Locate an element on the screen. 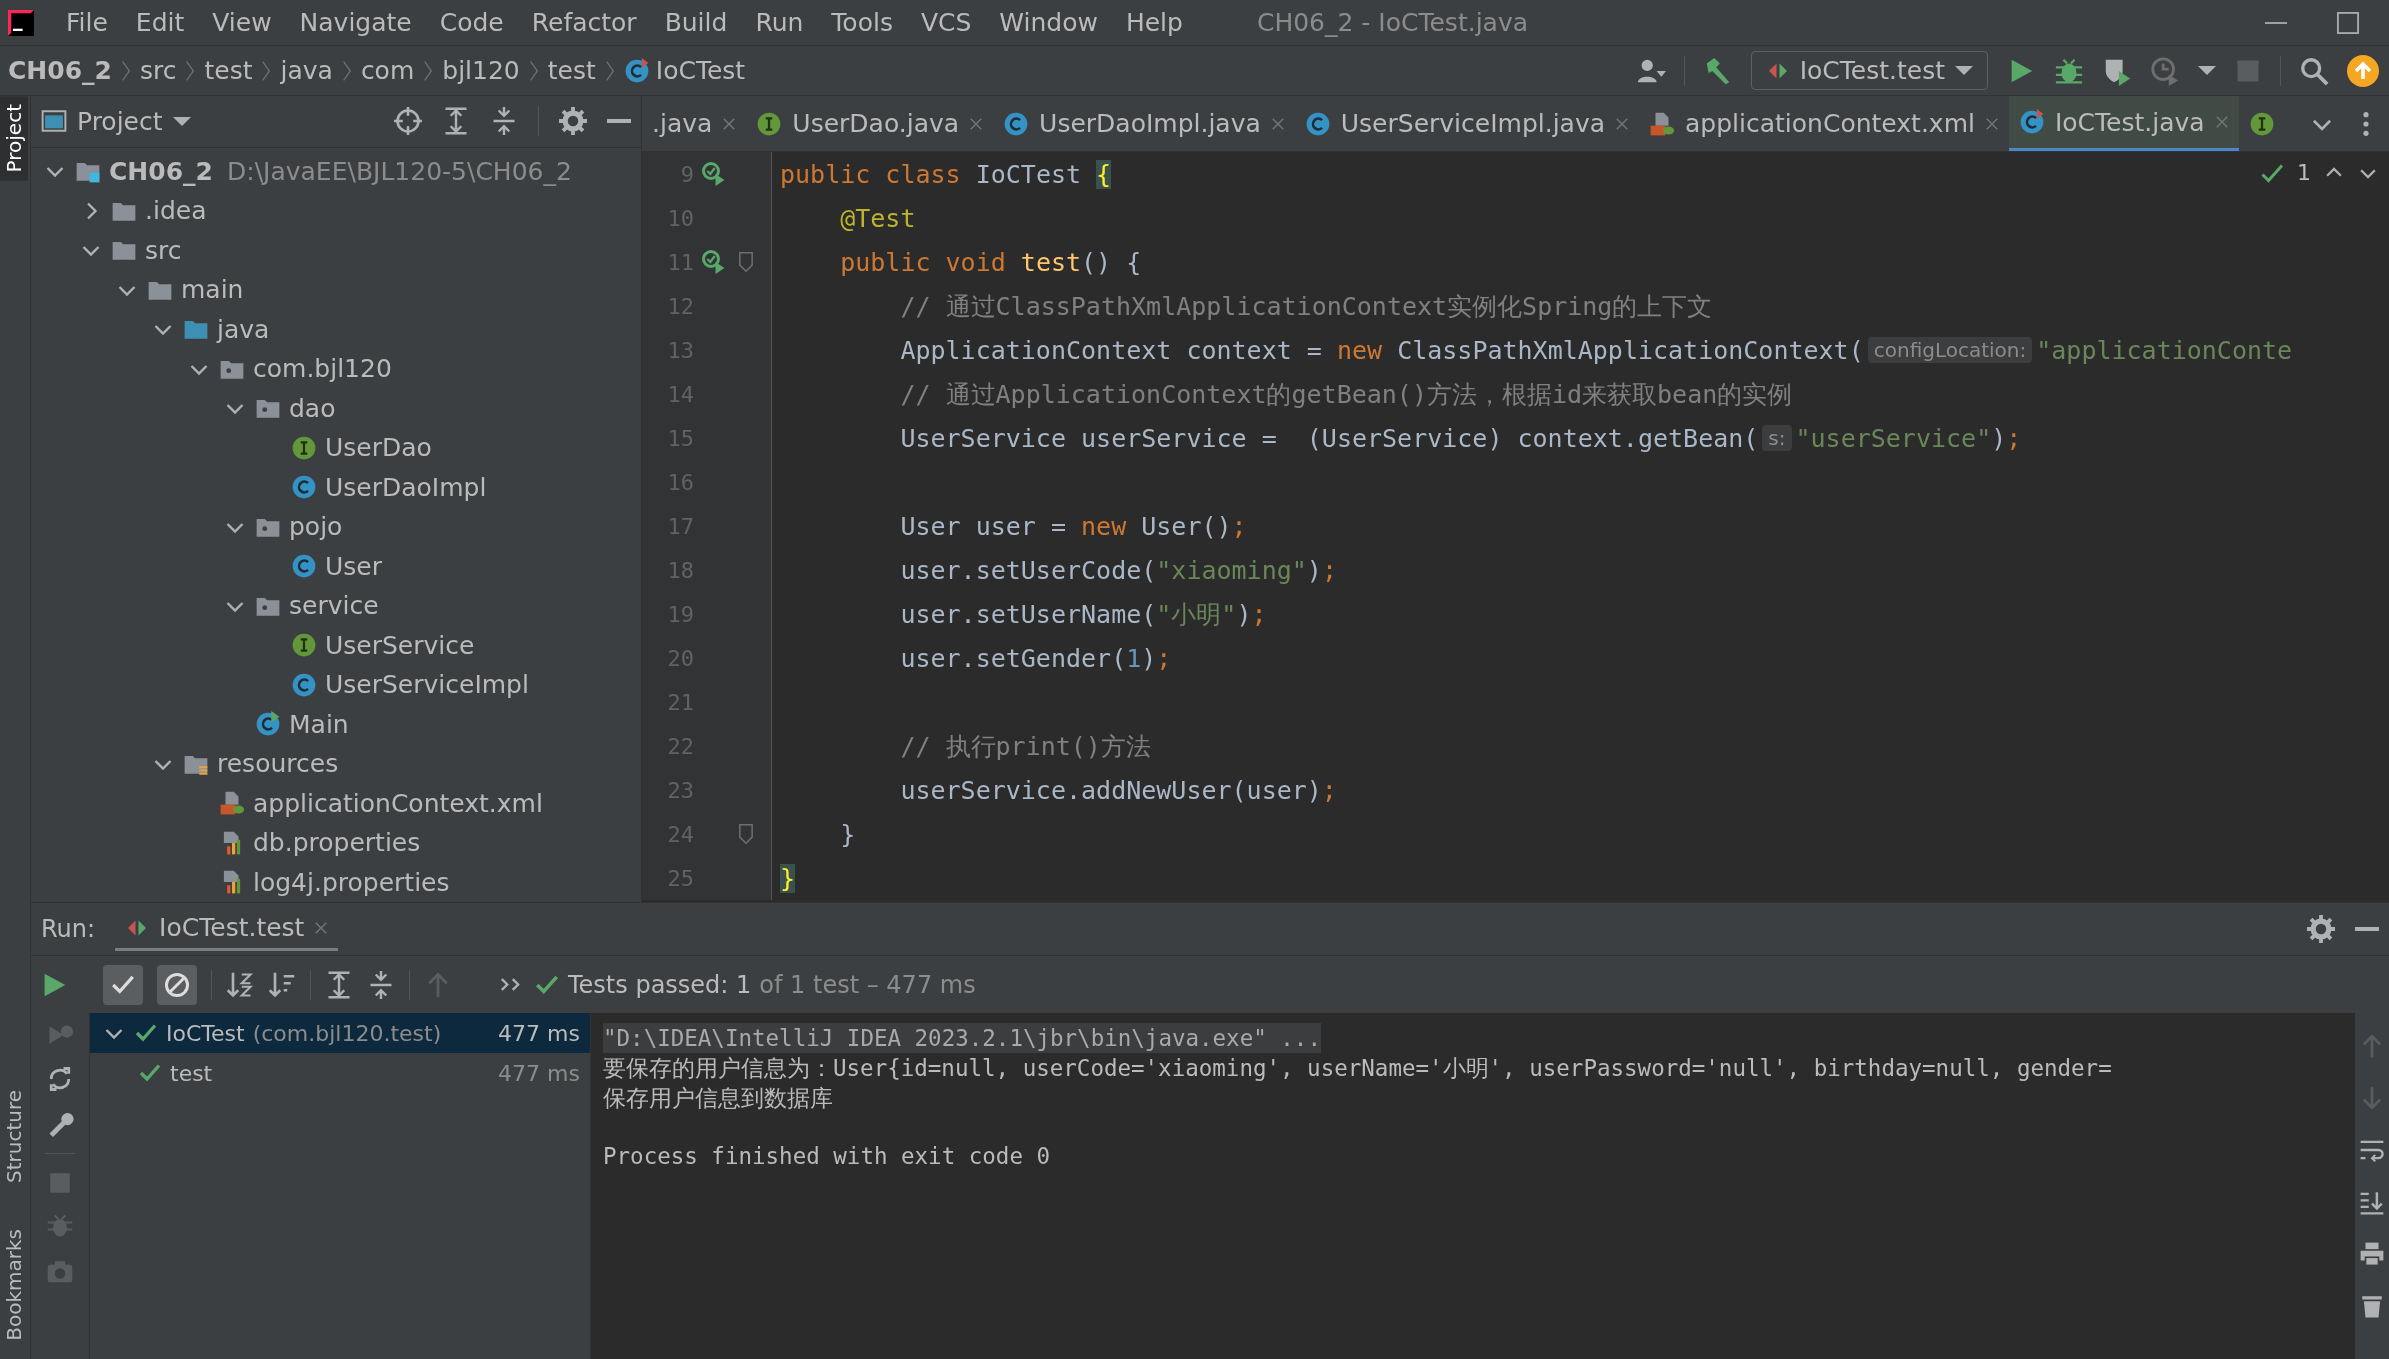 The image size is (2389, 1359). minimize-icon is located at coordinates (2276, 22).